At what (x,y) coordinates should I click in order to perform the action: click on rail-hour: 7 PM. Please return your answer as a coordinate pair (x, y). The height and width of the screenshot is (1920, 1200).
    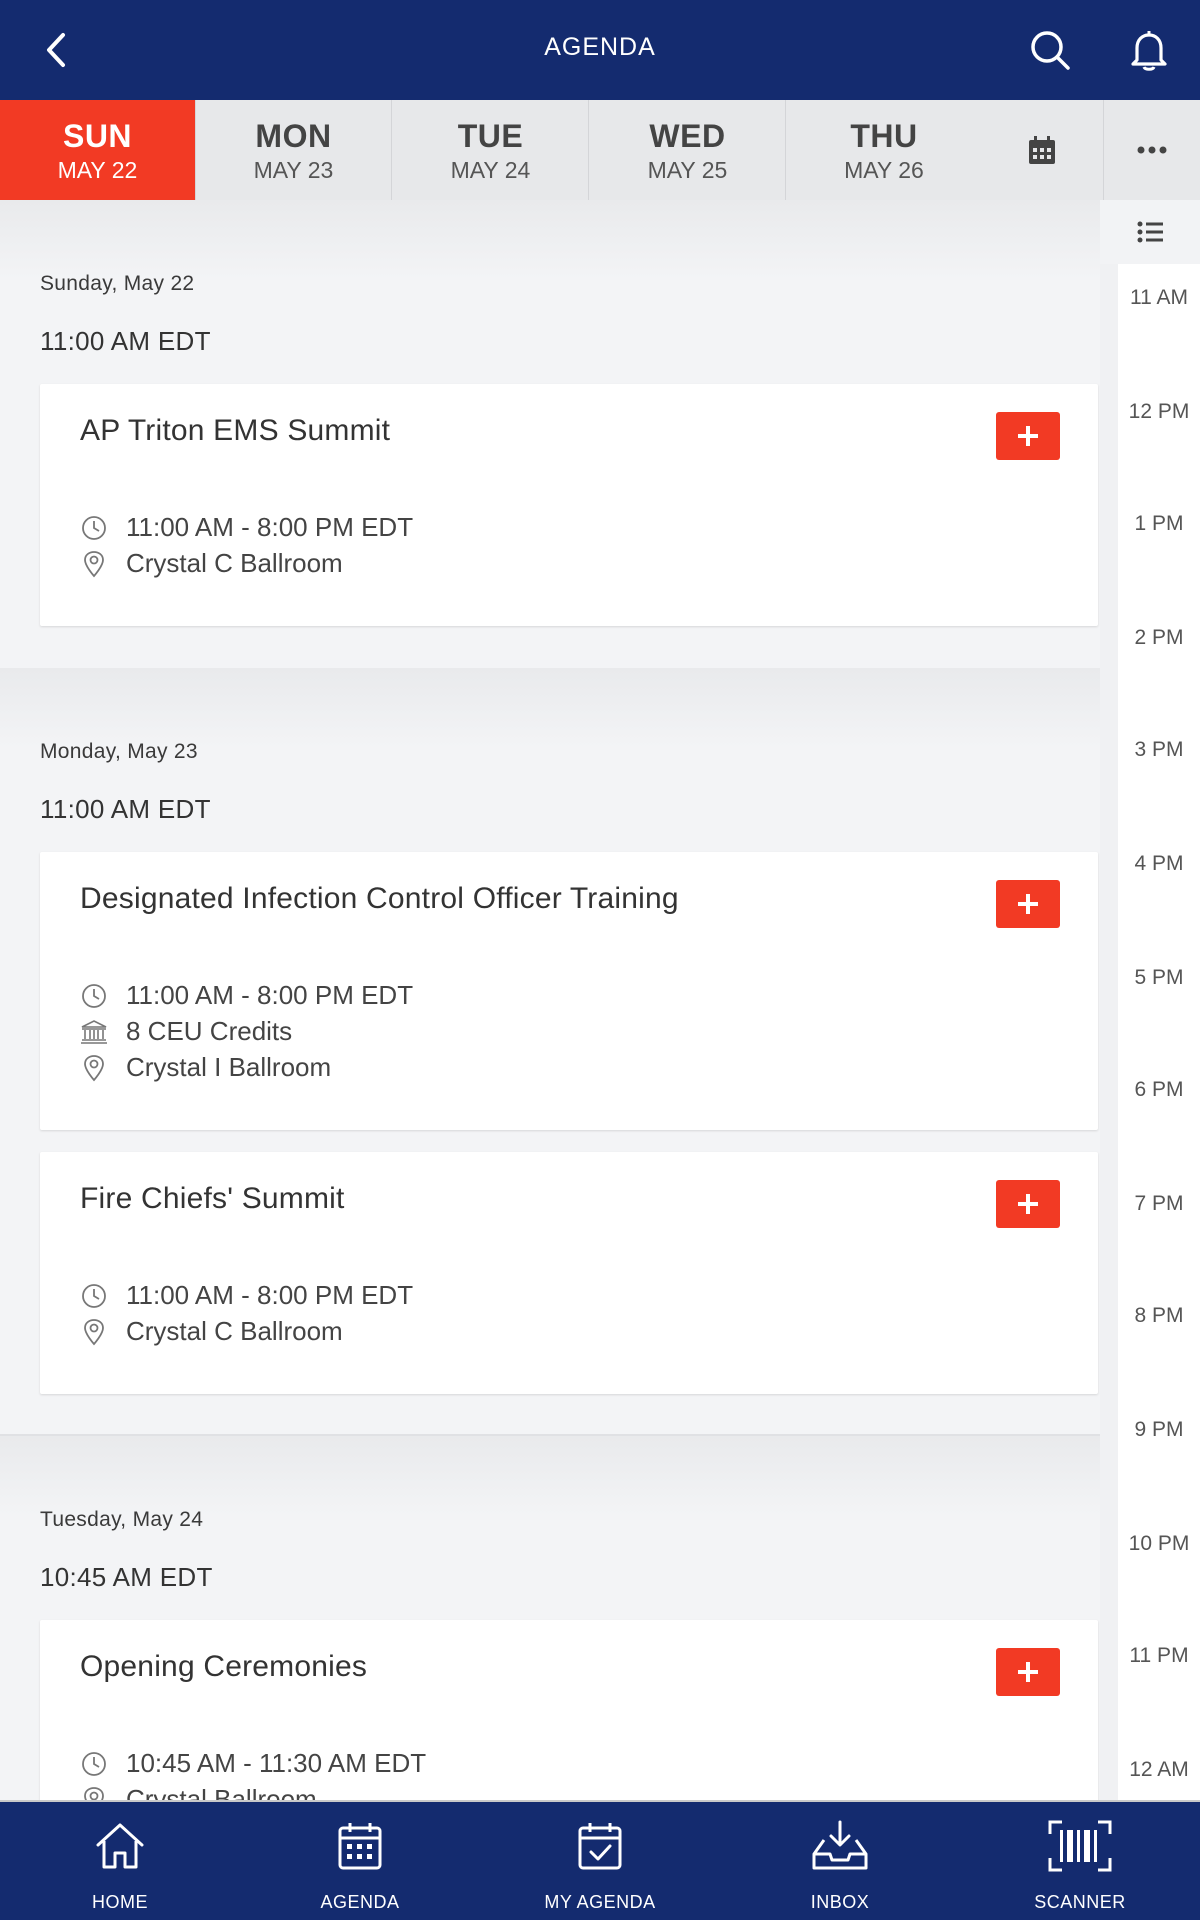
    Looking at the image, I should click on (1159, 1204).